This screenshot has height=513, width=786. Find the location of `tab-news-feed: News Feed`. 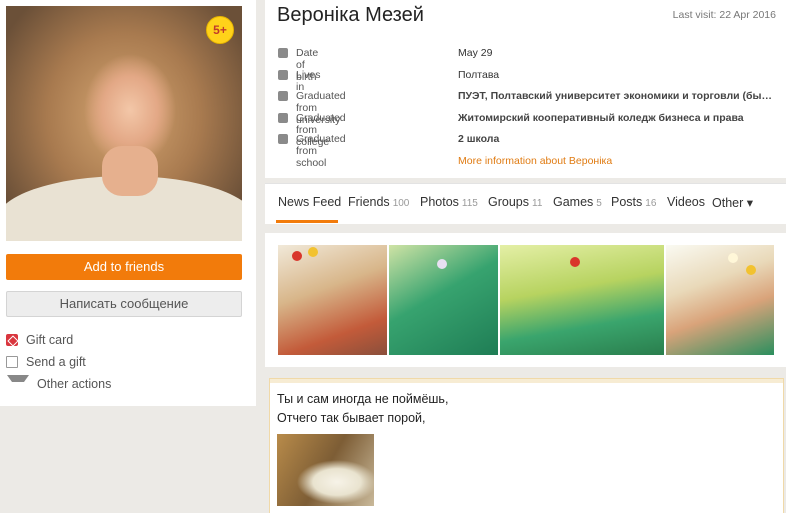

tab-news-feed: News Feed is located at coordinates (309, 202).